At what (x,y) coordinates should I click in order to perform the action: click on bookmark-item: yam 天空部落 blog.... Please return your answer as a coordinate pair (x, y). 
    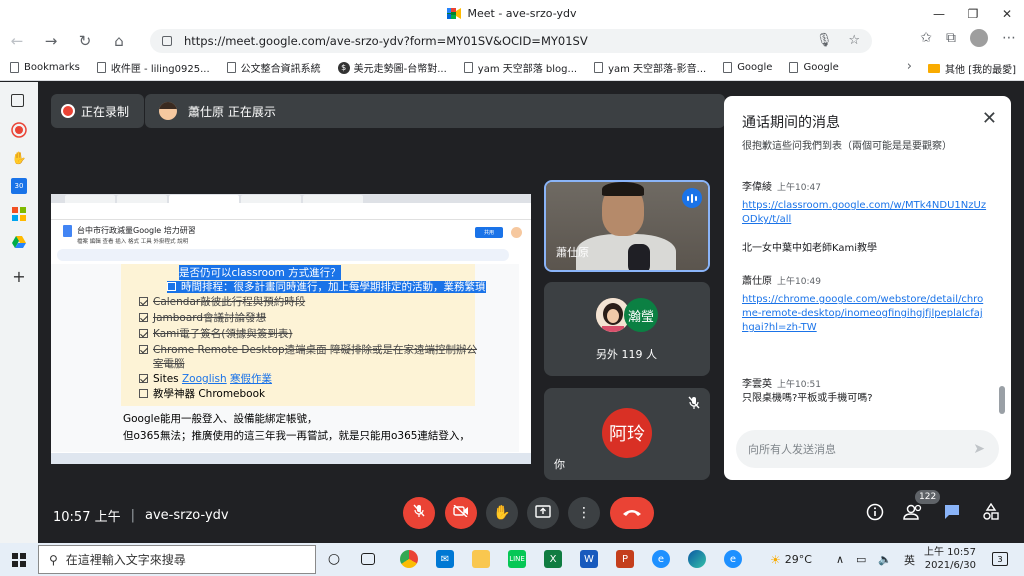
    Looking at the image, I should click on (520, 67).